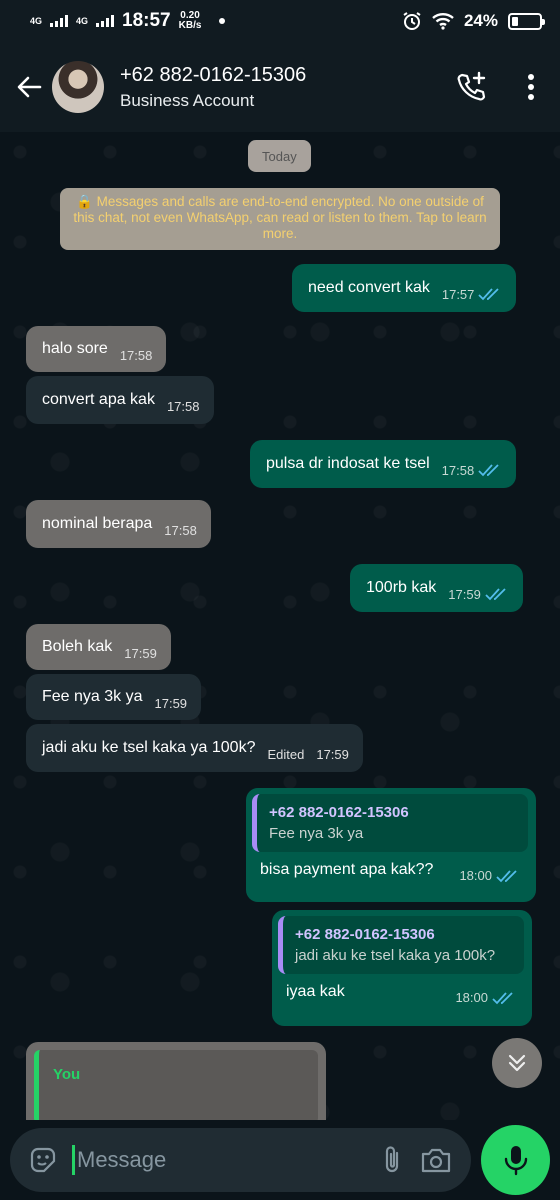 The width and height of the screenshot is (560, 1200). I want to click on composer-bar, so click(280, 1160).